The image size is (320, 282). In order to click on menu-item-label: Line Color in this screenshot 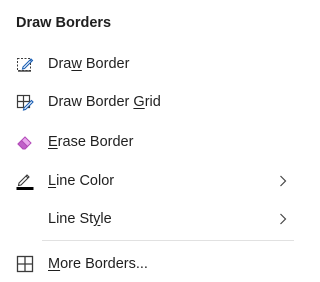, I will do `click(81, 181)`.